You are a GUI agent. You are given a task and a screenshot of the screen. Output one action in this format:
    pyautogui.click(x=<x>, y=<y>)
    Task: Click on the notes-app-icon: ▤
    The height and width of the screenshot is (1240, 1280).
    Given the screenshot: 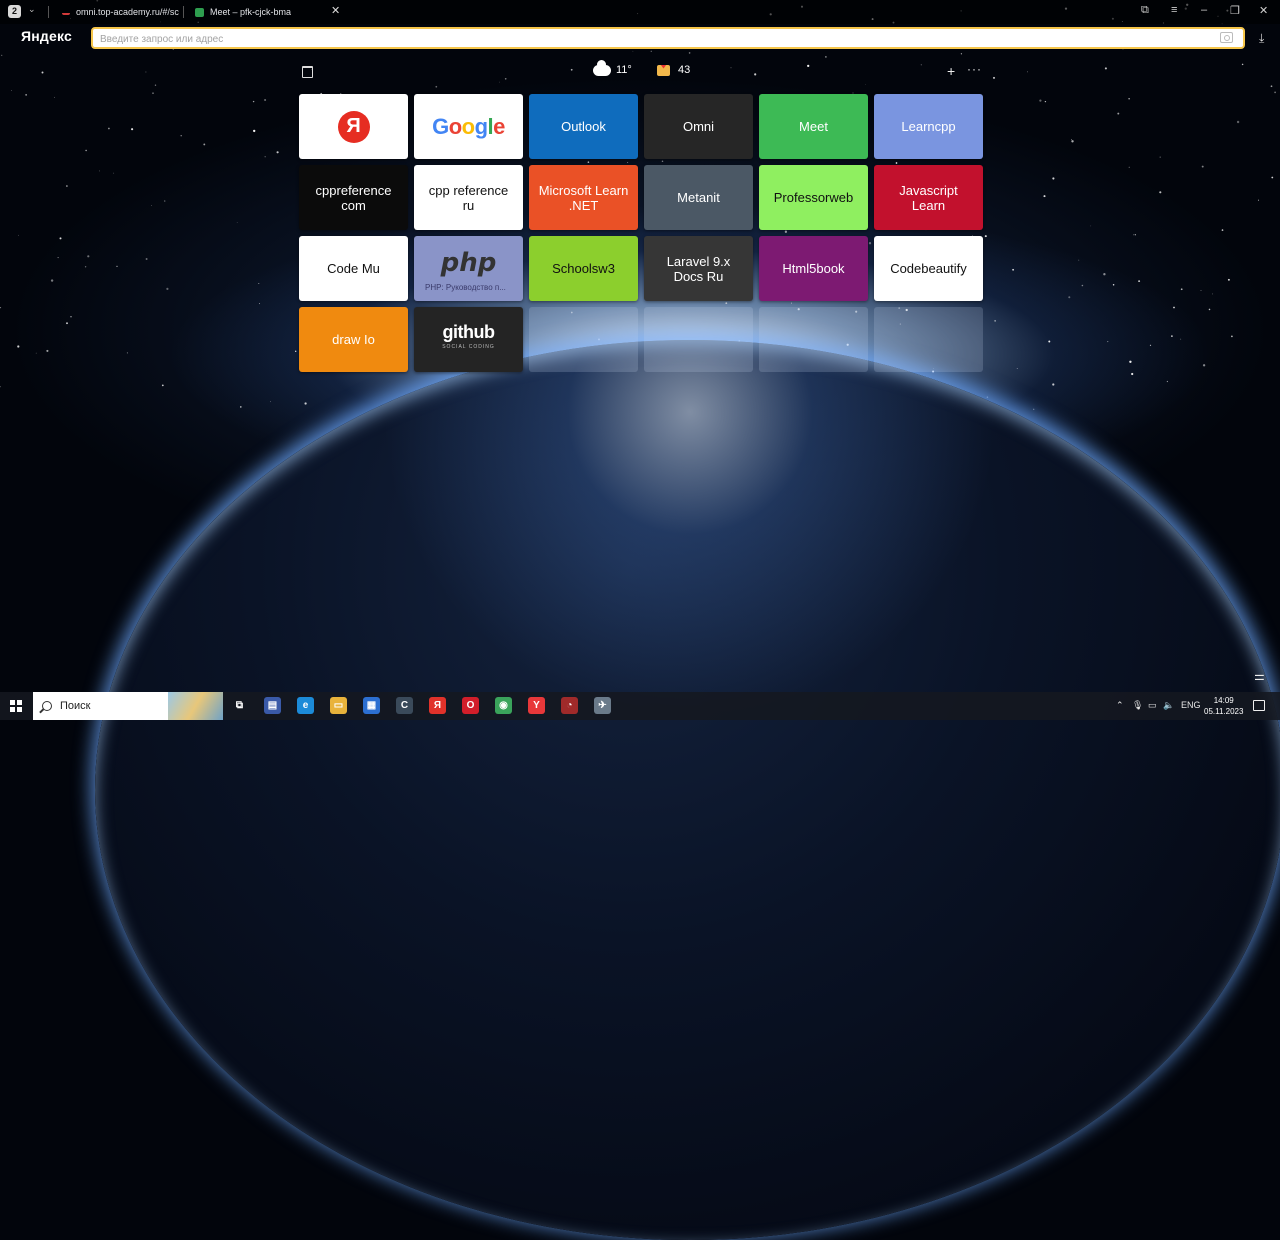 What is the action you would take?
    pyautogui.click(x=272, y=705)
    